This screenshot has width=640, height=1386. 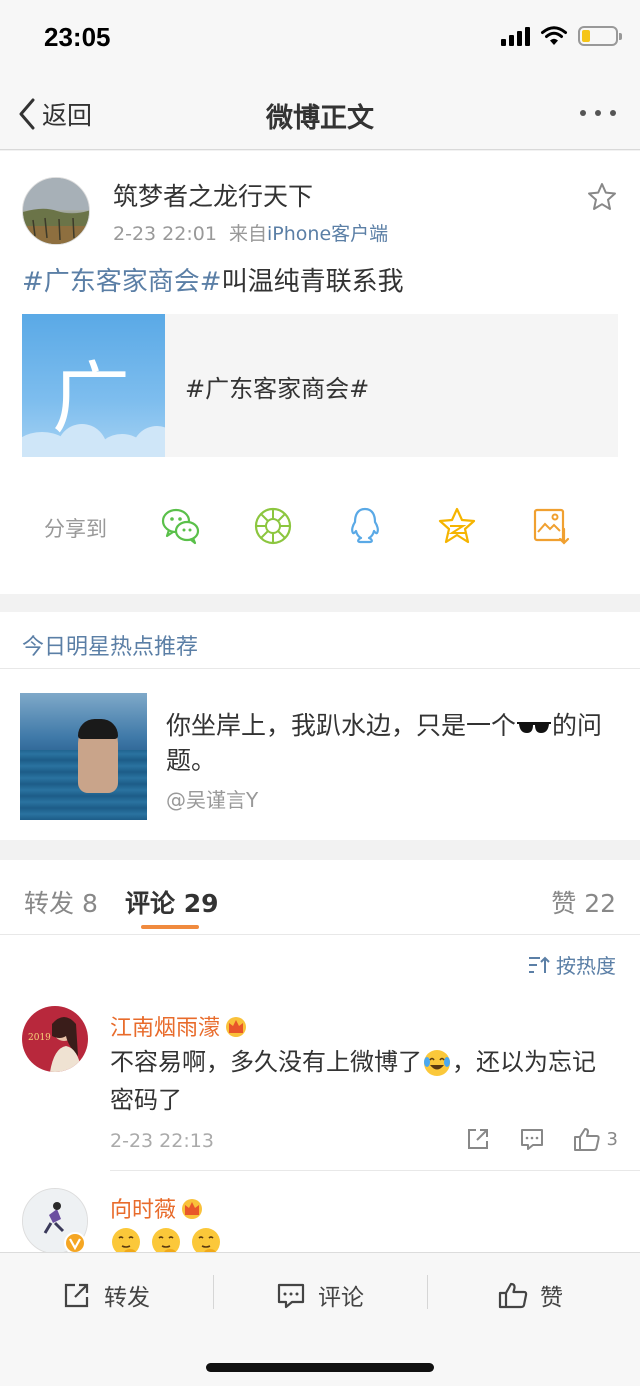 What do you see at coordinates (365, 526) in the screenshot?
I see `qq-icon` at bounding box center [365, 526].